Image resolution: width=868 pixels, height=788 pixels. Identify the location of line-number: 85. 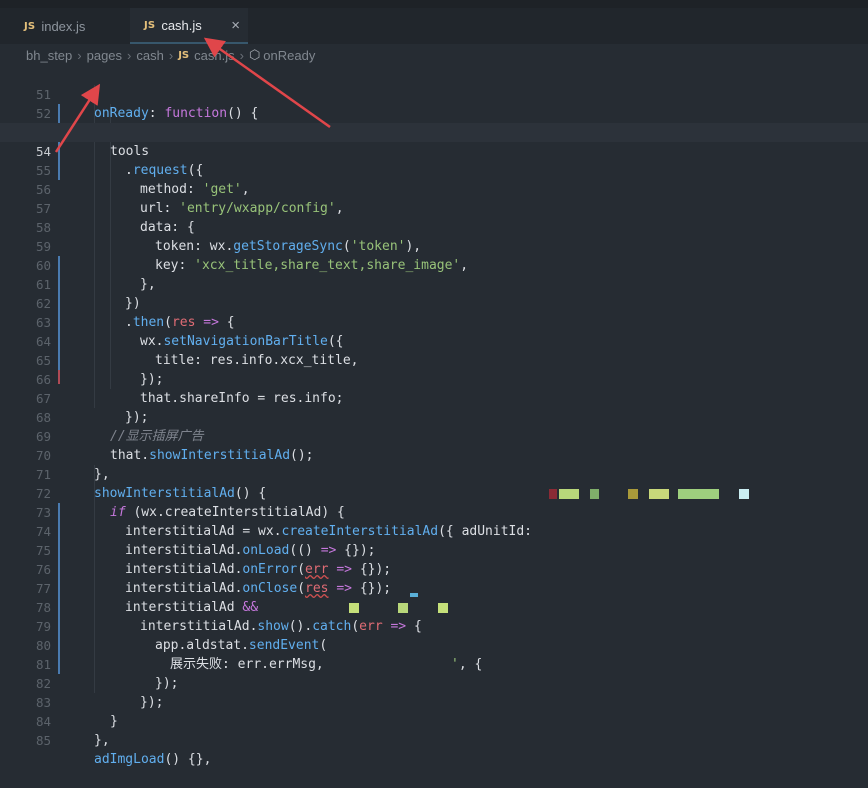
(43, 740).